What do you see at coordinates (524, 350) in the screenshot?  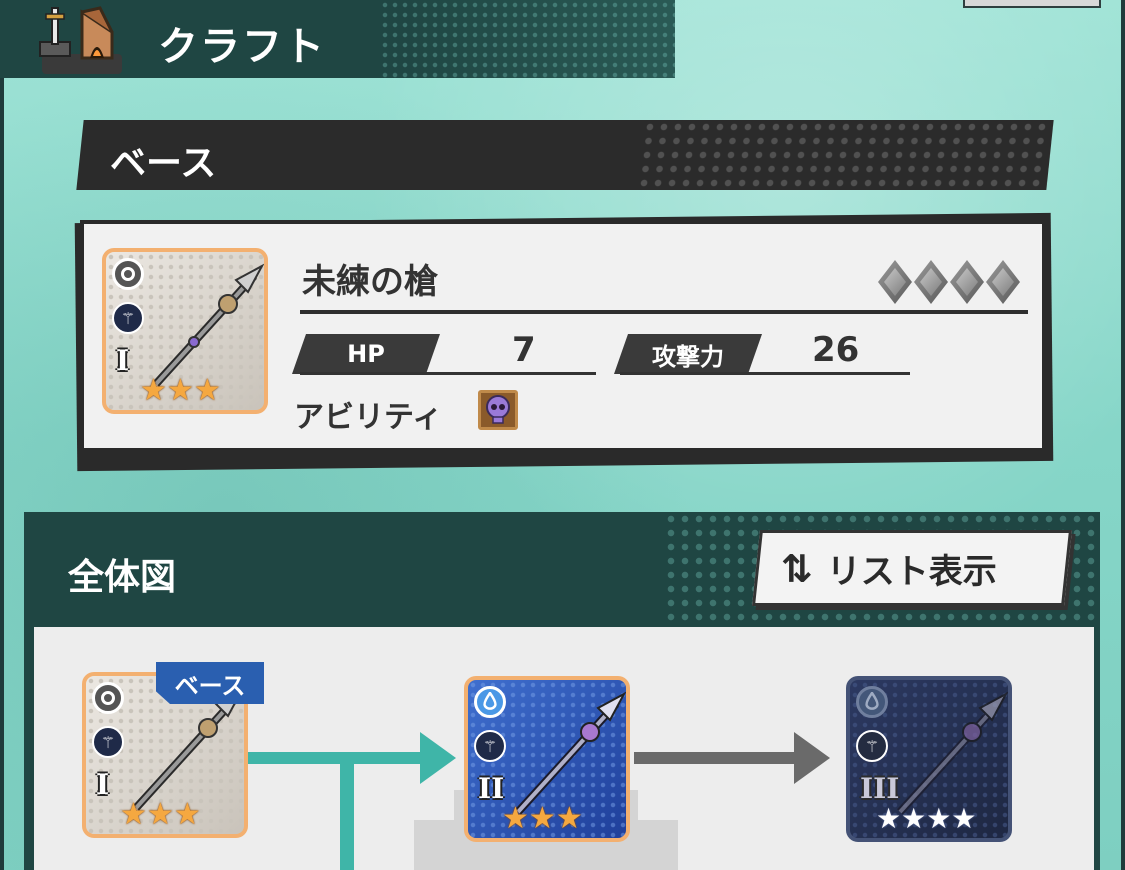 I see `hp-value: 7` at bounding box center [524, 350].